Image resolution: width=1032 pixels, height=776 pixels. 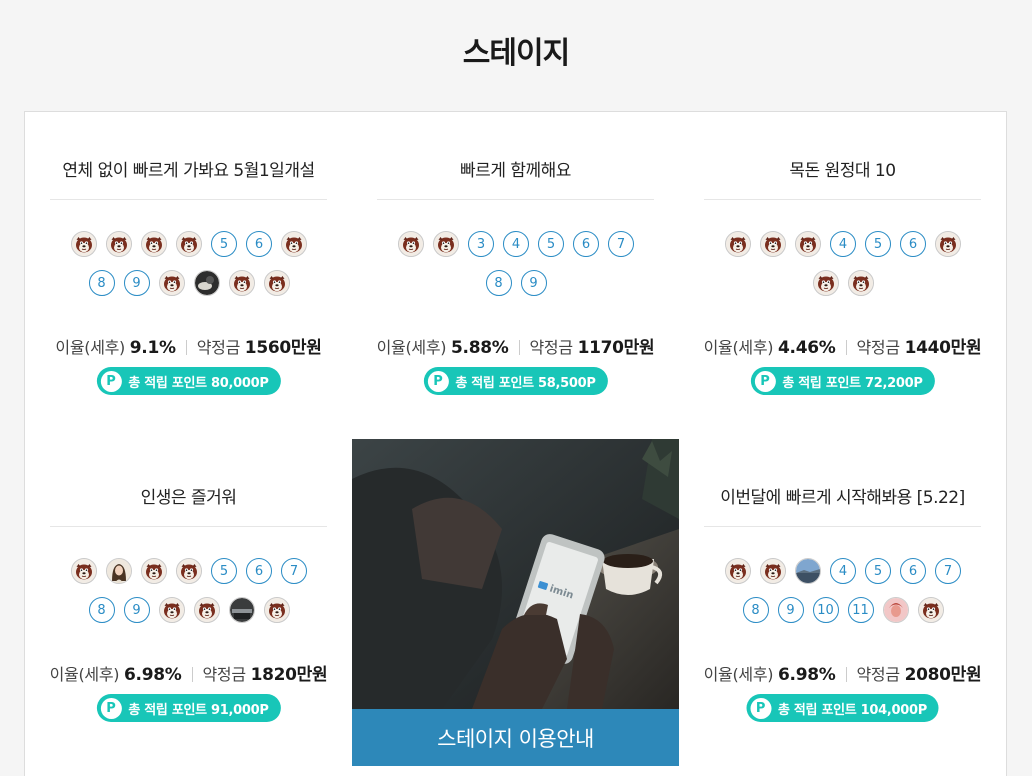 What do you see at coordinates (943, 675) in the screenshot?
I see `deposit-value: 2080만원` at bounding box center [943, 675].